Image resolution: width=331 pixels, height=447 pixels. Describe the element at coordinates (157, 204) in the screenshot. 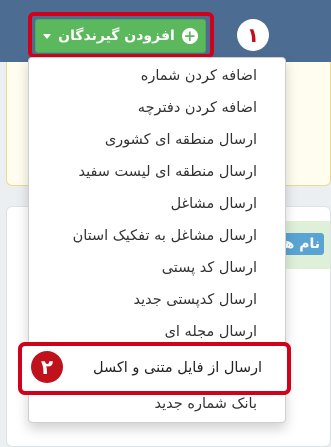

I see `menu-item-jobs: ارسال مشاغل` at that location.